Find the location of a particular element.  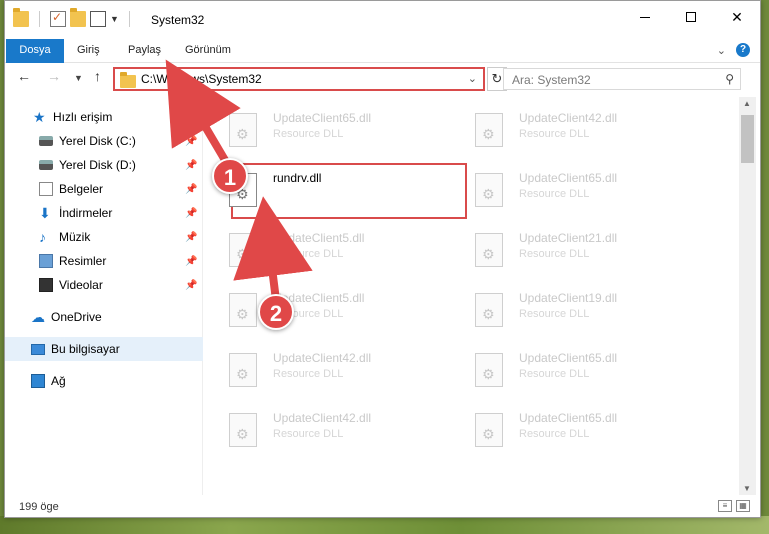

sidebar-item-network: Ağ is located at coordinates (104, 381).